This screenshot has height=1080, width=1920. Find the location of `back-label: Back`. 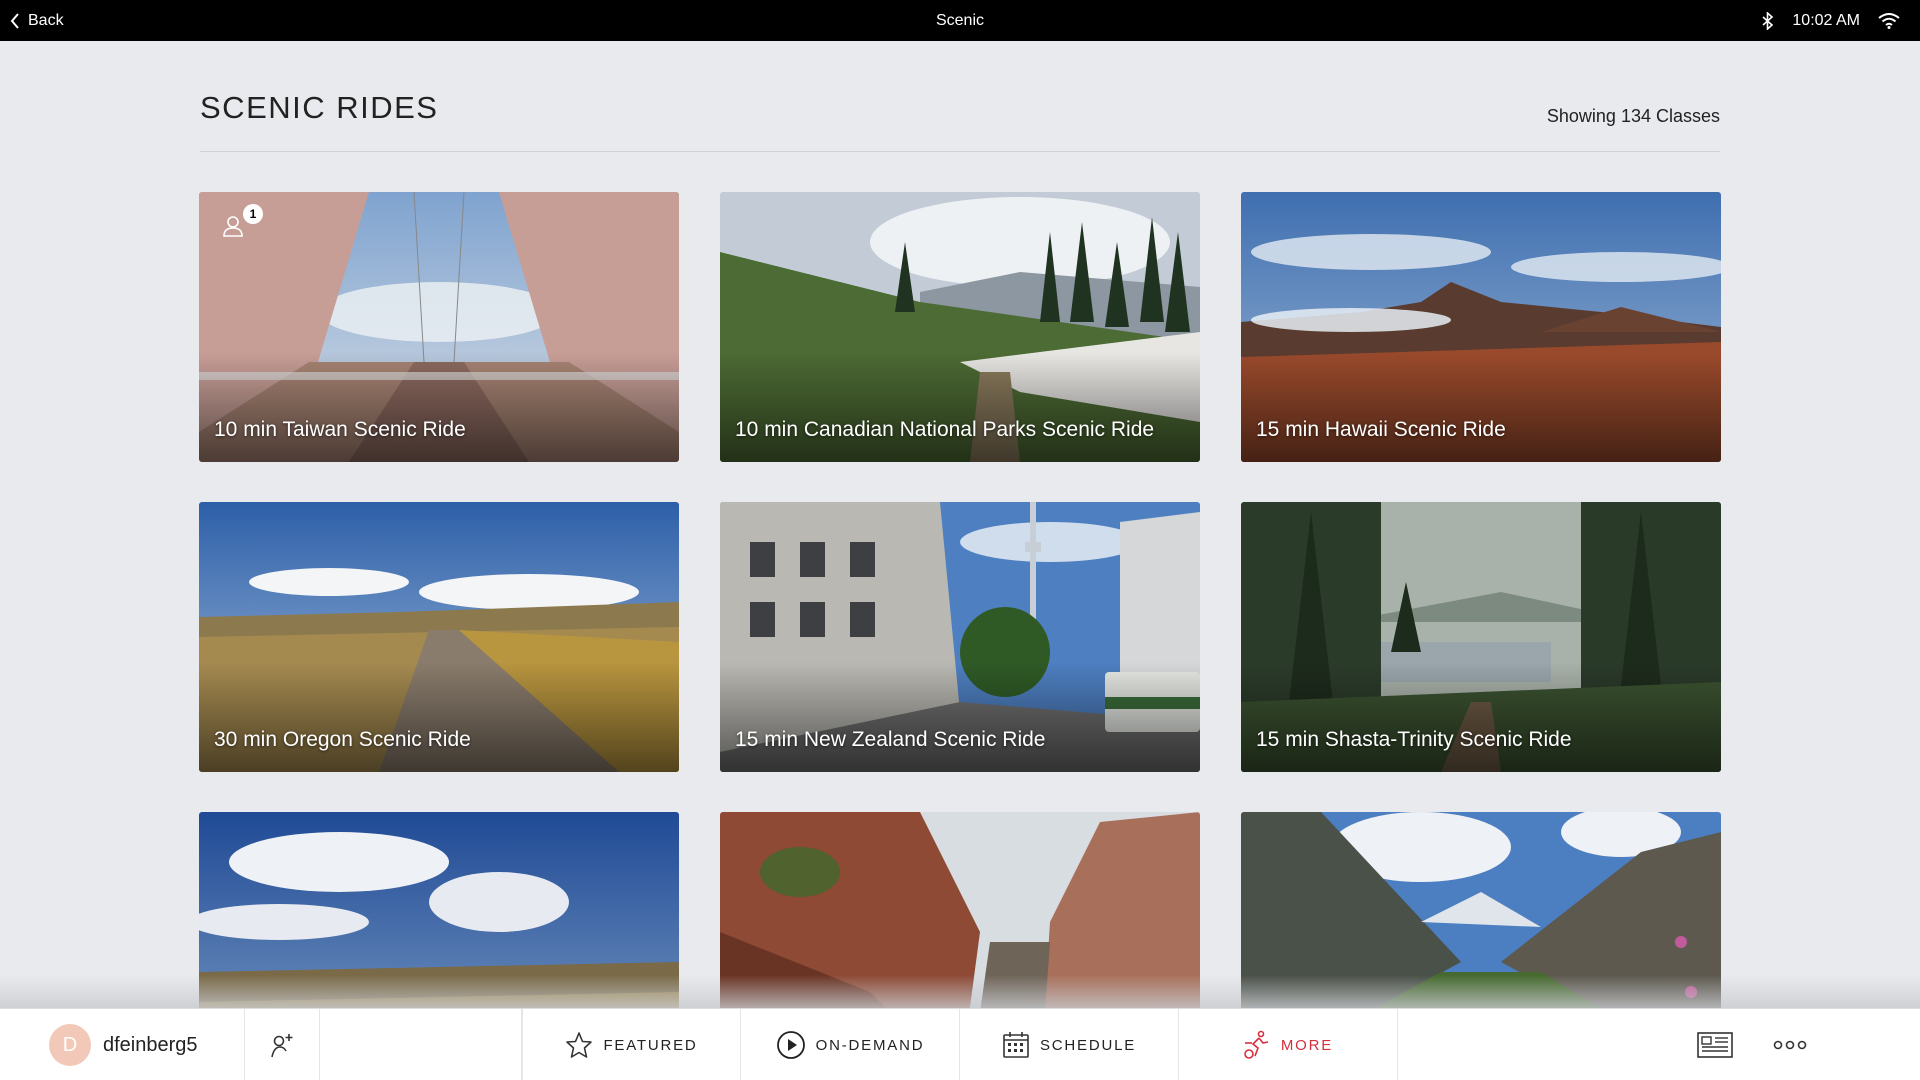

back-label: Back is located at coordinates (46, 20).